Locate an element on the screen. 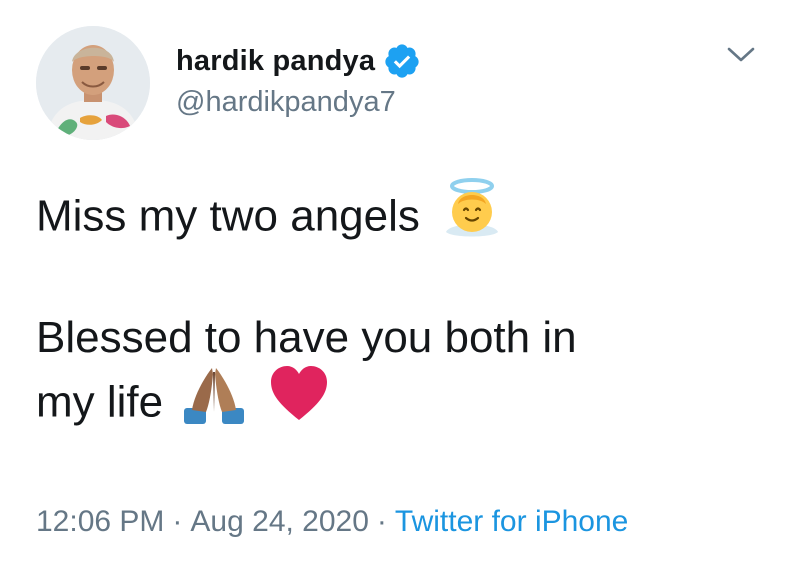 This screenshot has width=800, height=572. display-name: hardik pandya is located at coordinates (275, 61).